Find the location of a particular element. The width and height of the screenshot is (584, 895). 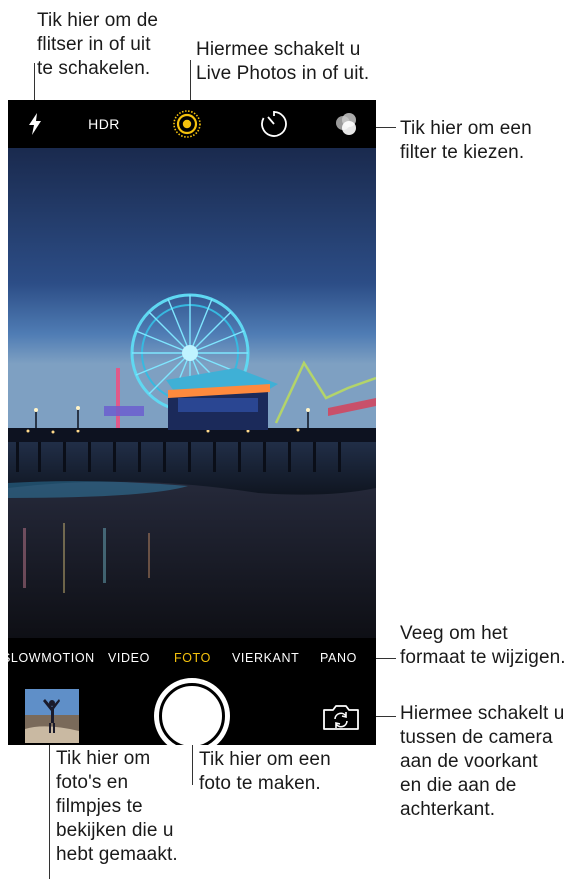

live-photos-button is located at coordinates (187, 124).